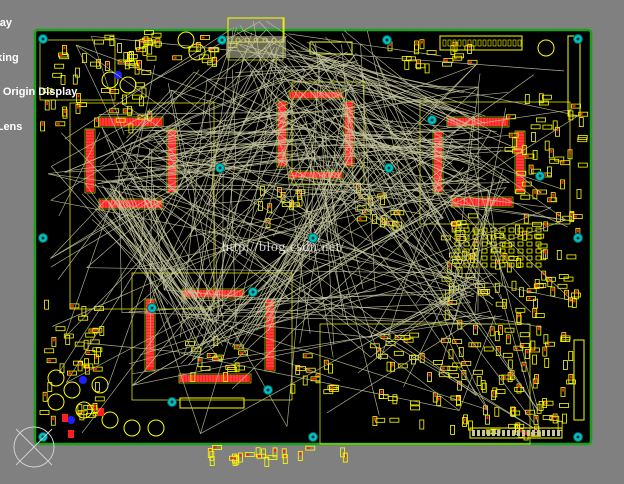 The height and width of the screenshot is (484, 624). I want to click on status-overlay-text: play cking ta Origin Display t Lens, so click(38, 72).